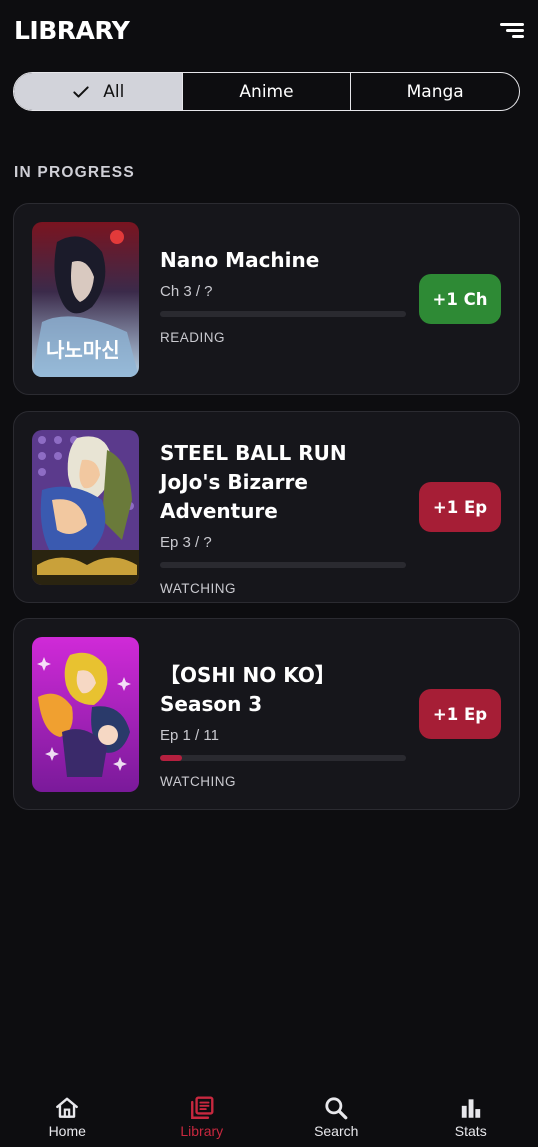 This screenshot has width=538, height=1147. What do you see at coordinates (269, 30) in the screenshot?
I see `header: LIBRARY` at bounding box center [269, 30].